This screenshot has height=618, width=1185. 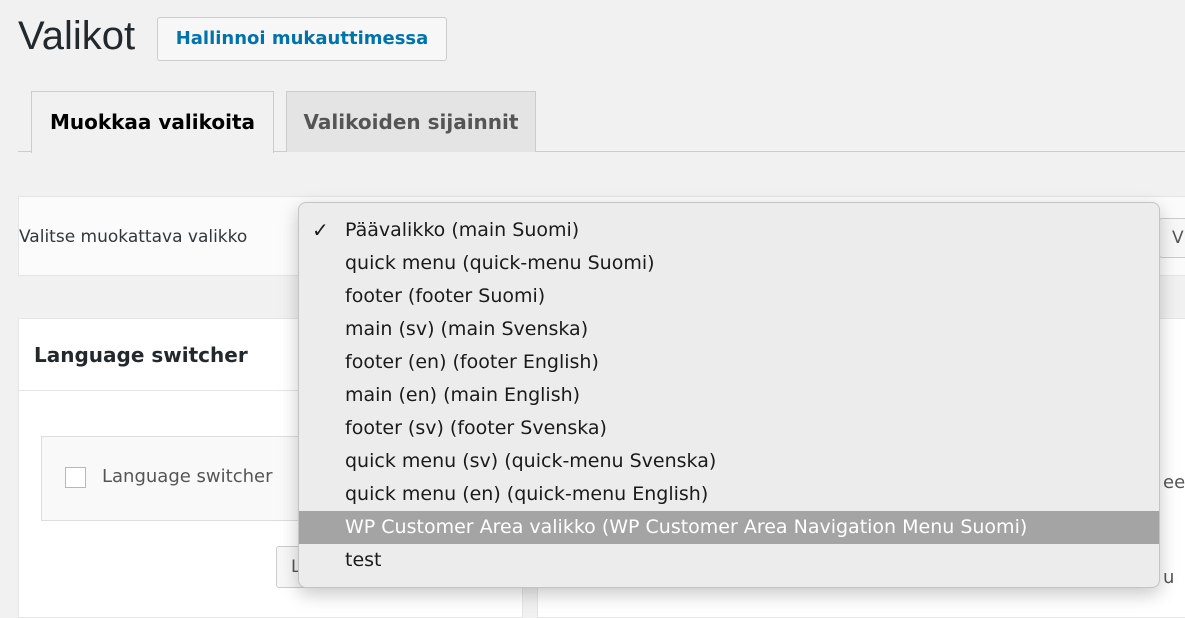 I want to click on dropdown-option: footer (en) (footer English), so click(x=729, y=362).